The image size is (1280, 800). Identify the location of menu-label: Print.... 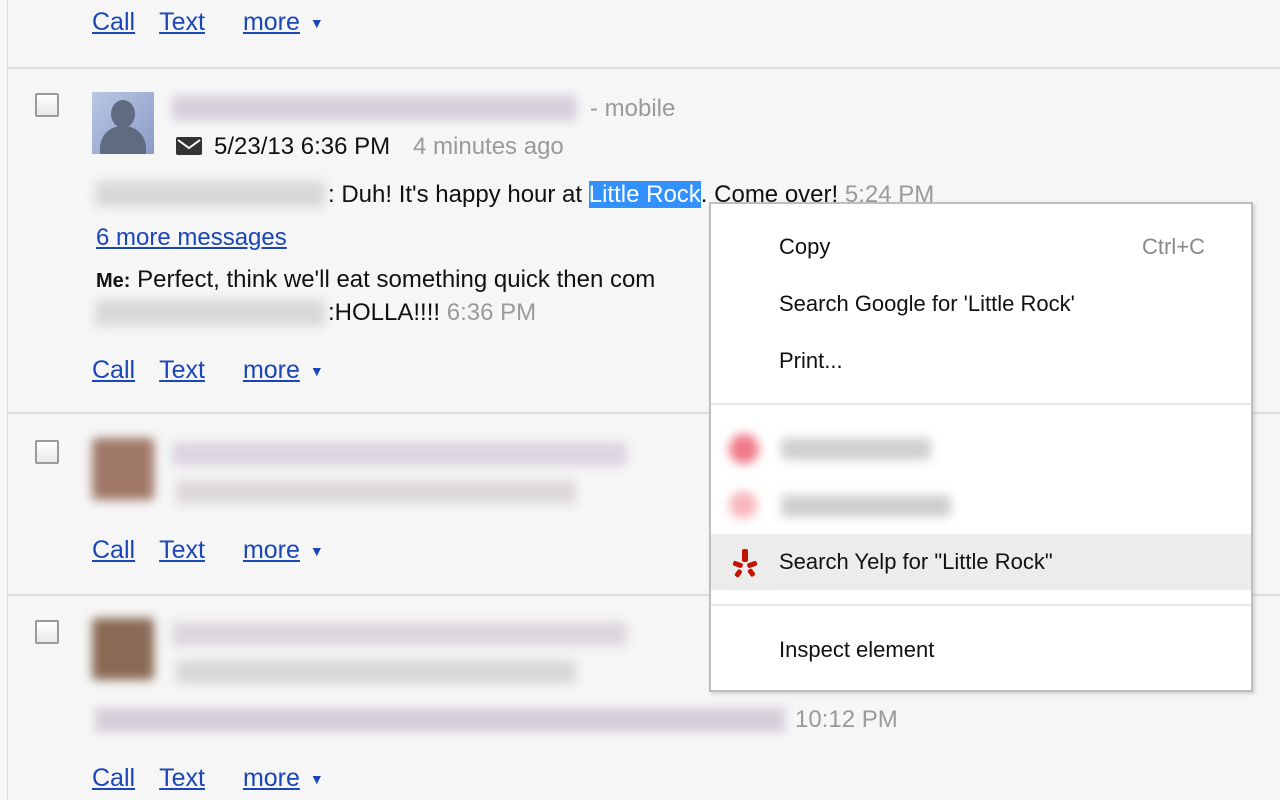
(811, 360).